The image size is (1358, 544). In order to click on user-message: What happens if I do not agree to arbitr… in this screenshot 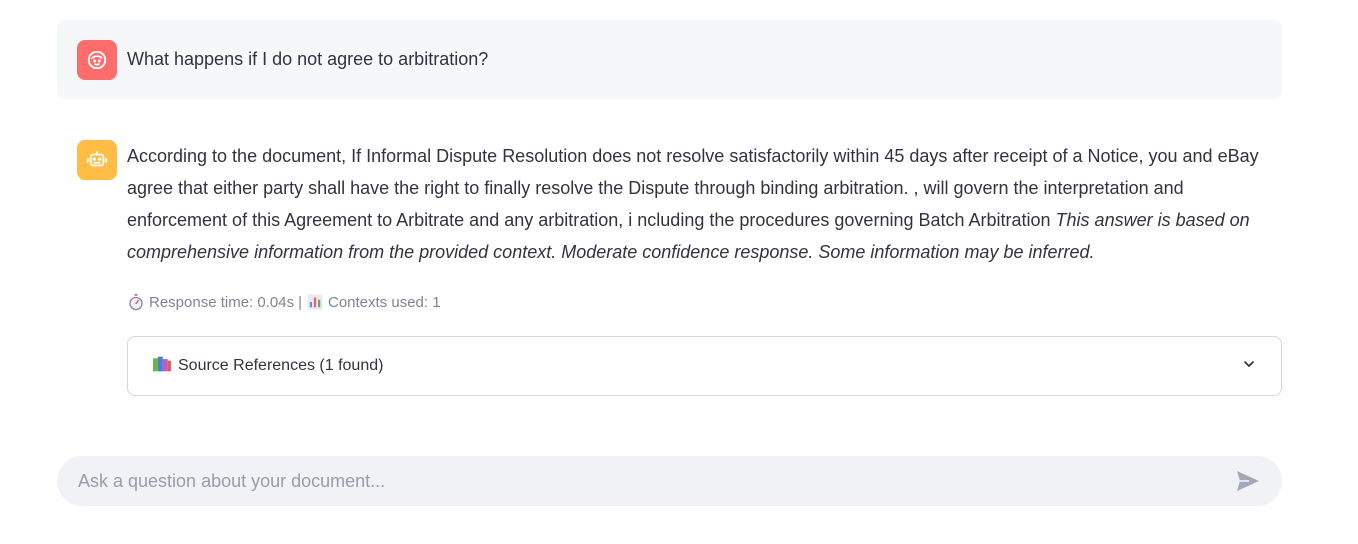, I will do `click(669, 59)`.